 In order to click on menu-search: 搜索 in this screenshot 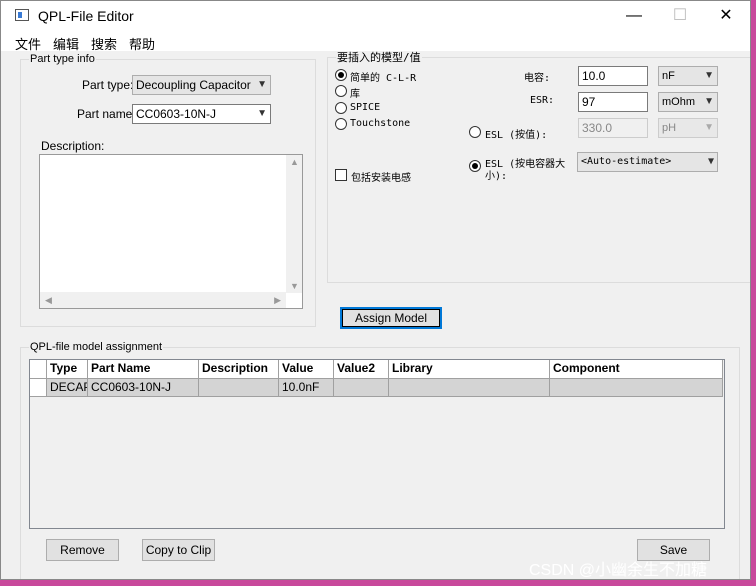, I will do `click(104, 43)`.